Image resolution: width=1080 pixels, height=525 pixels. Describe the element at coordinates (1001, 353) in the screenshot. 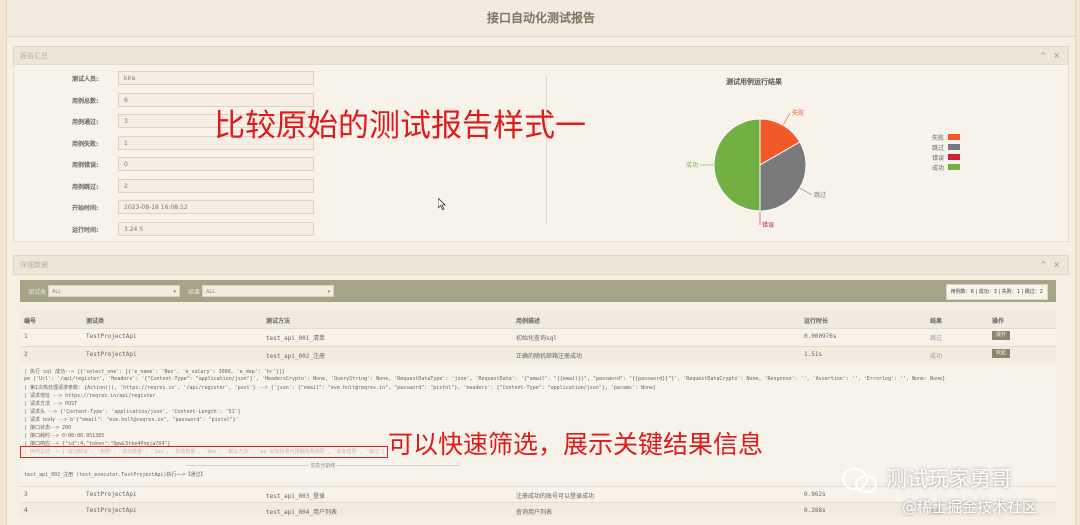

I see `toggle-detail-button: 收起` at that location.